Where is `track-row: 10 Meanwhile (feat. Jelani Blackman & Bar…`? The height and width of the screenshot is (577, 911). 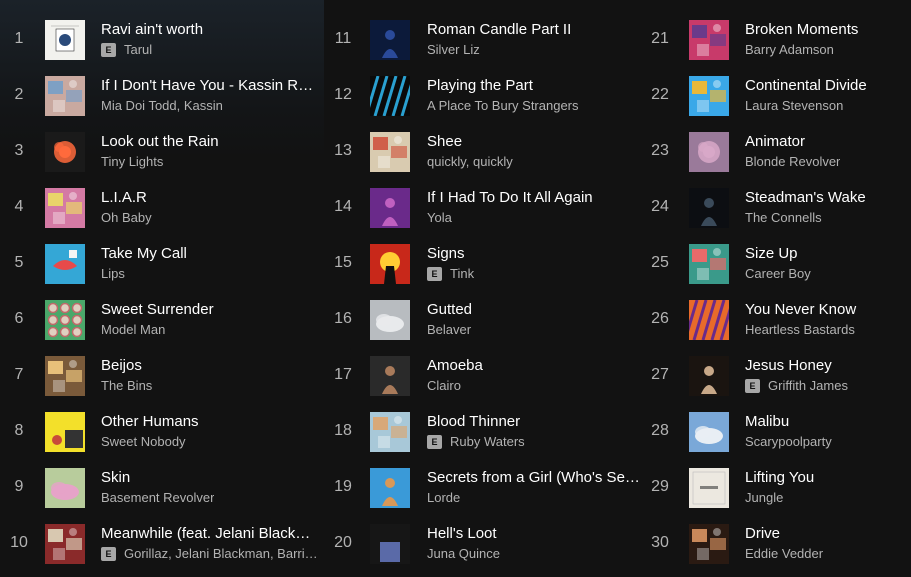
track-row: 10 Meanwhile (feat. Jelani Blackman & Bar… is located at coordinates (162, 549).